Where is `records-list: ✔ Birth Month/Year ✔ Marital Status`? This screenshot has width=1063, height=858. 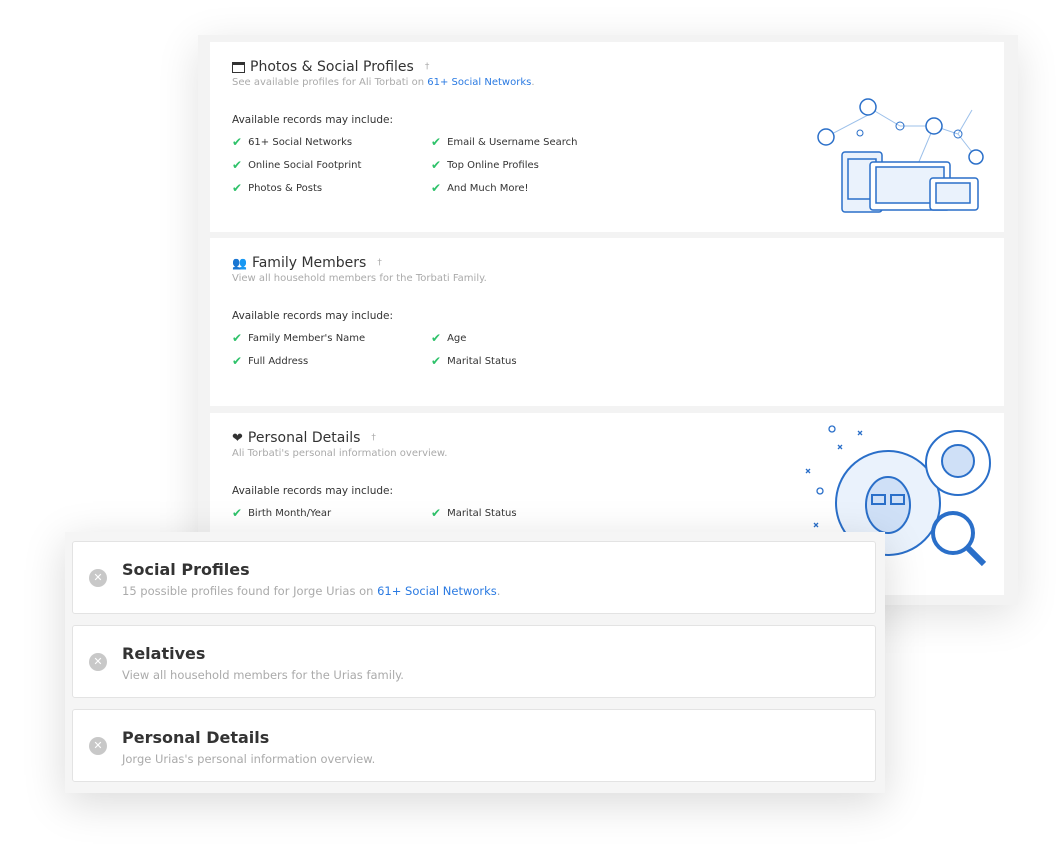
records-list: ✔ Birth Month/Year ✔ Marital Status is located at coordinates (432, 513).